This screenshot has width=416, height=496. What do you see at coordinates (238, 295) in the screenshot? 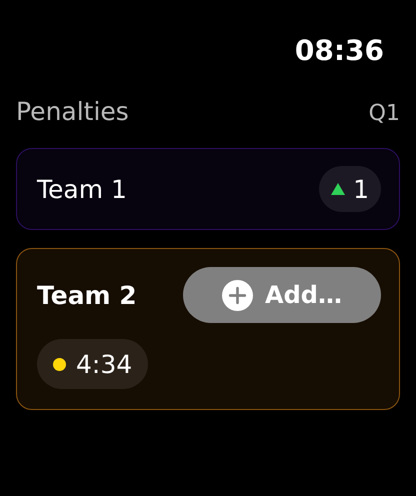
I see `plus-icon` at bounding box center [238, 295].